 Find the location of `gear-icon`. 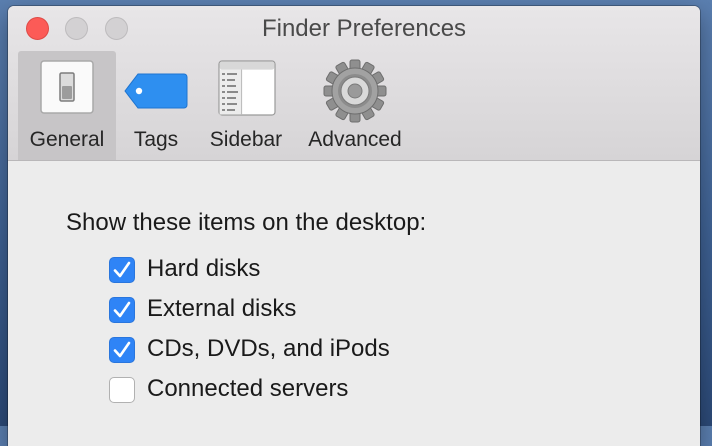

gear-icon is located at coordinates (355, 93).